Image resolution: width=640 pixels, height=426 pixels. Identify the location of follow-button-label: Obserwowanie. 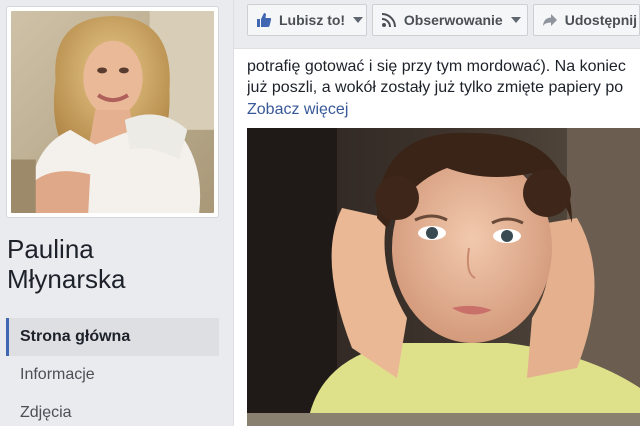
(453, 20).